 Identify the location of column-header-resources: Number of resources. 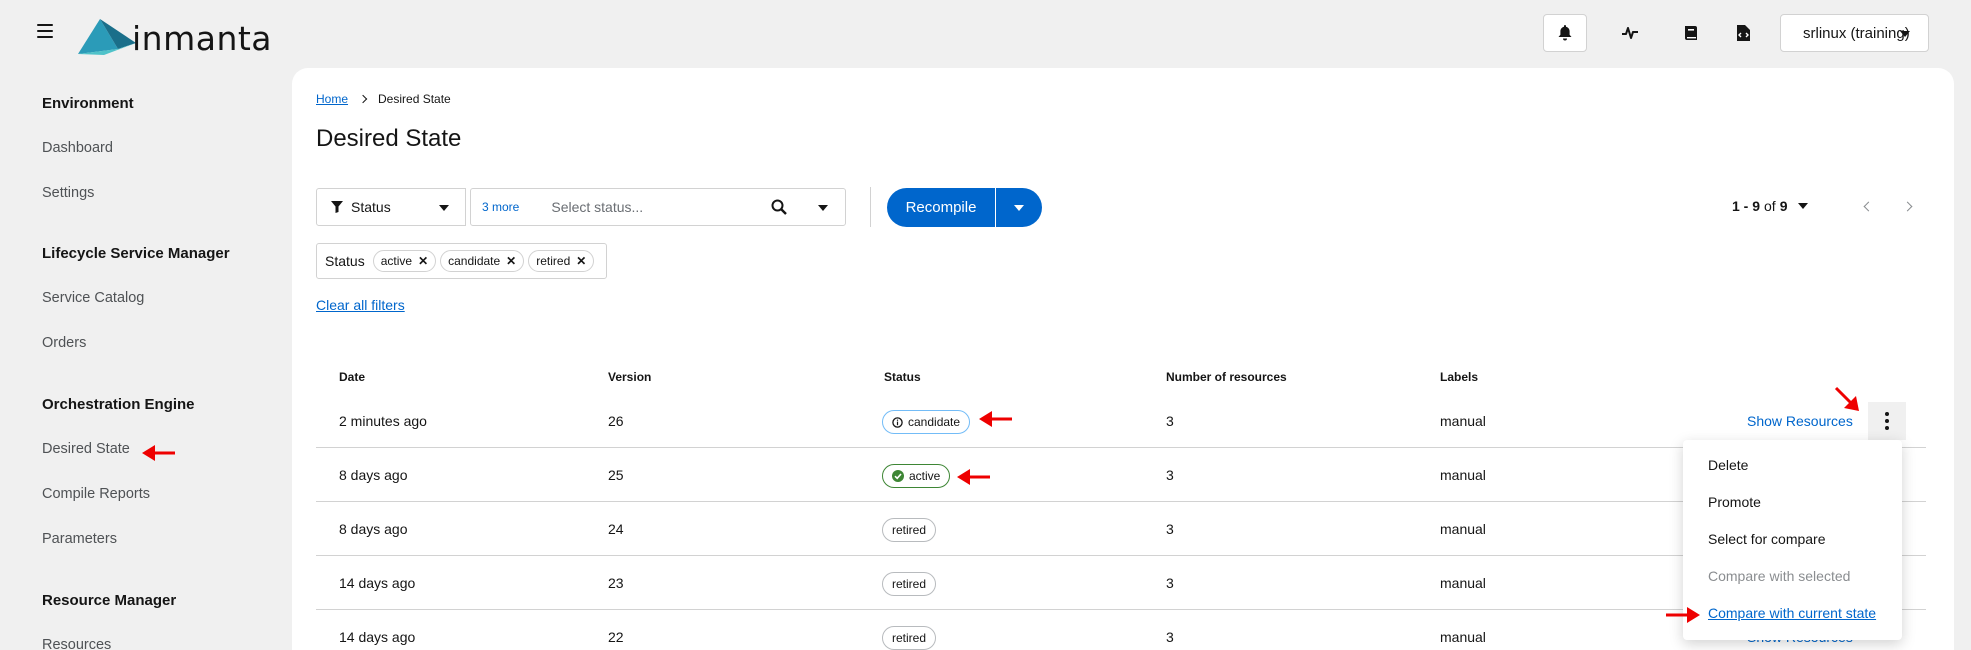
(1226, 377).